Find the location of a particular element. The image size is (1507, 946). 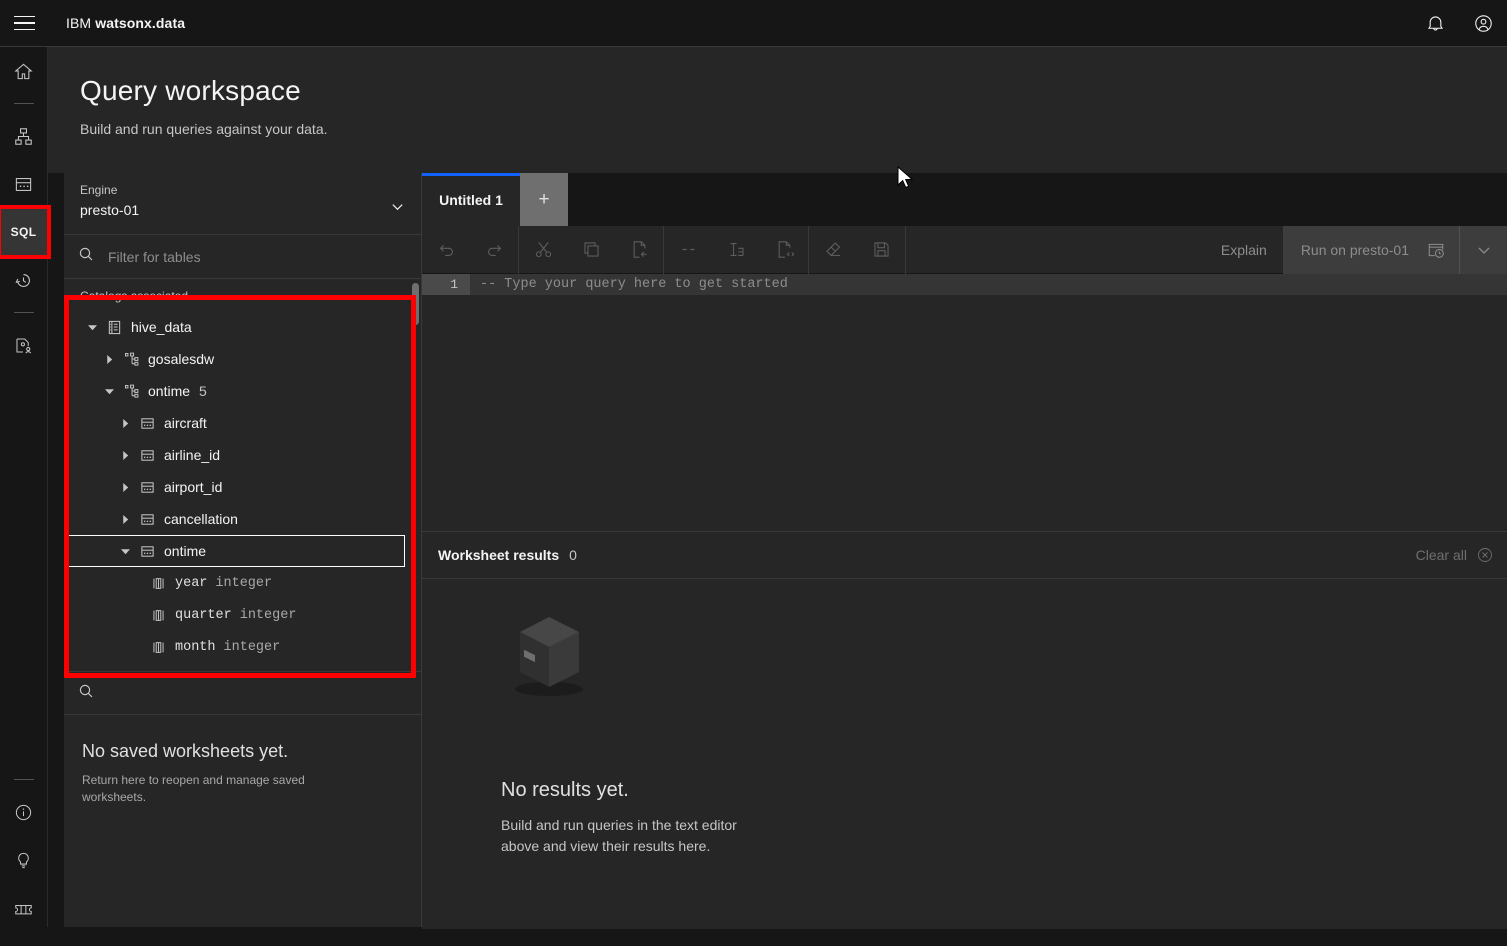

sidebar-item-query-workspace: SQL is located at coordinates (25, 232).